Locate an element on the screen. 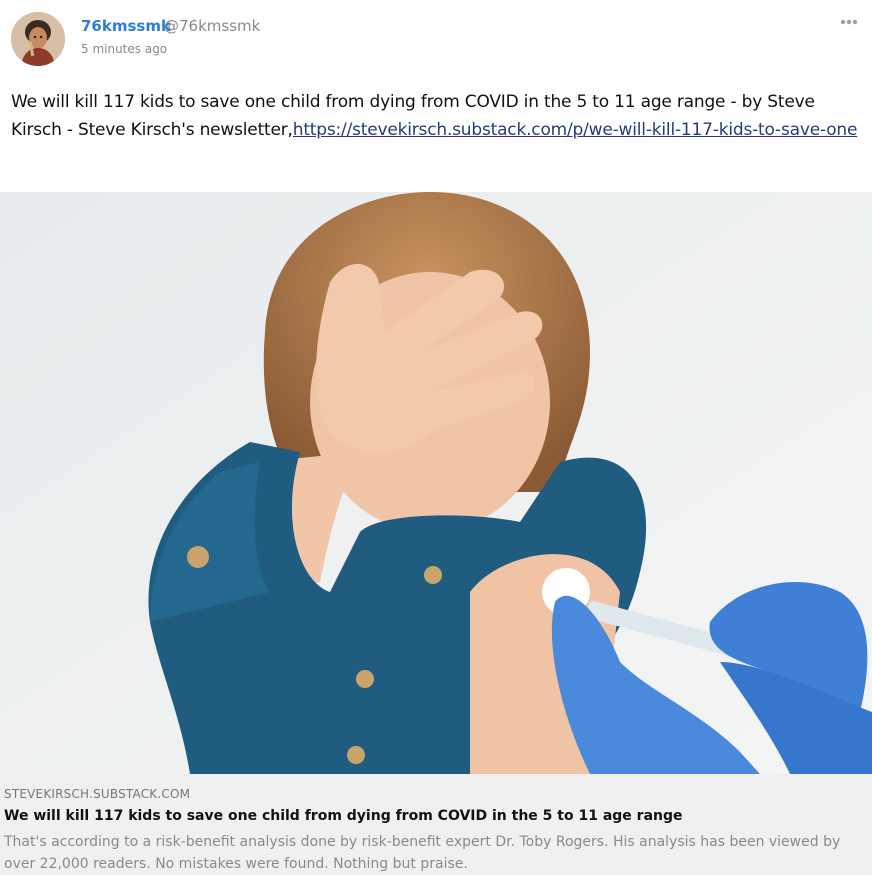 The image size is (872, 875). post-timestamp: 5 minutes ago is located at coordinates (124, 49).